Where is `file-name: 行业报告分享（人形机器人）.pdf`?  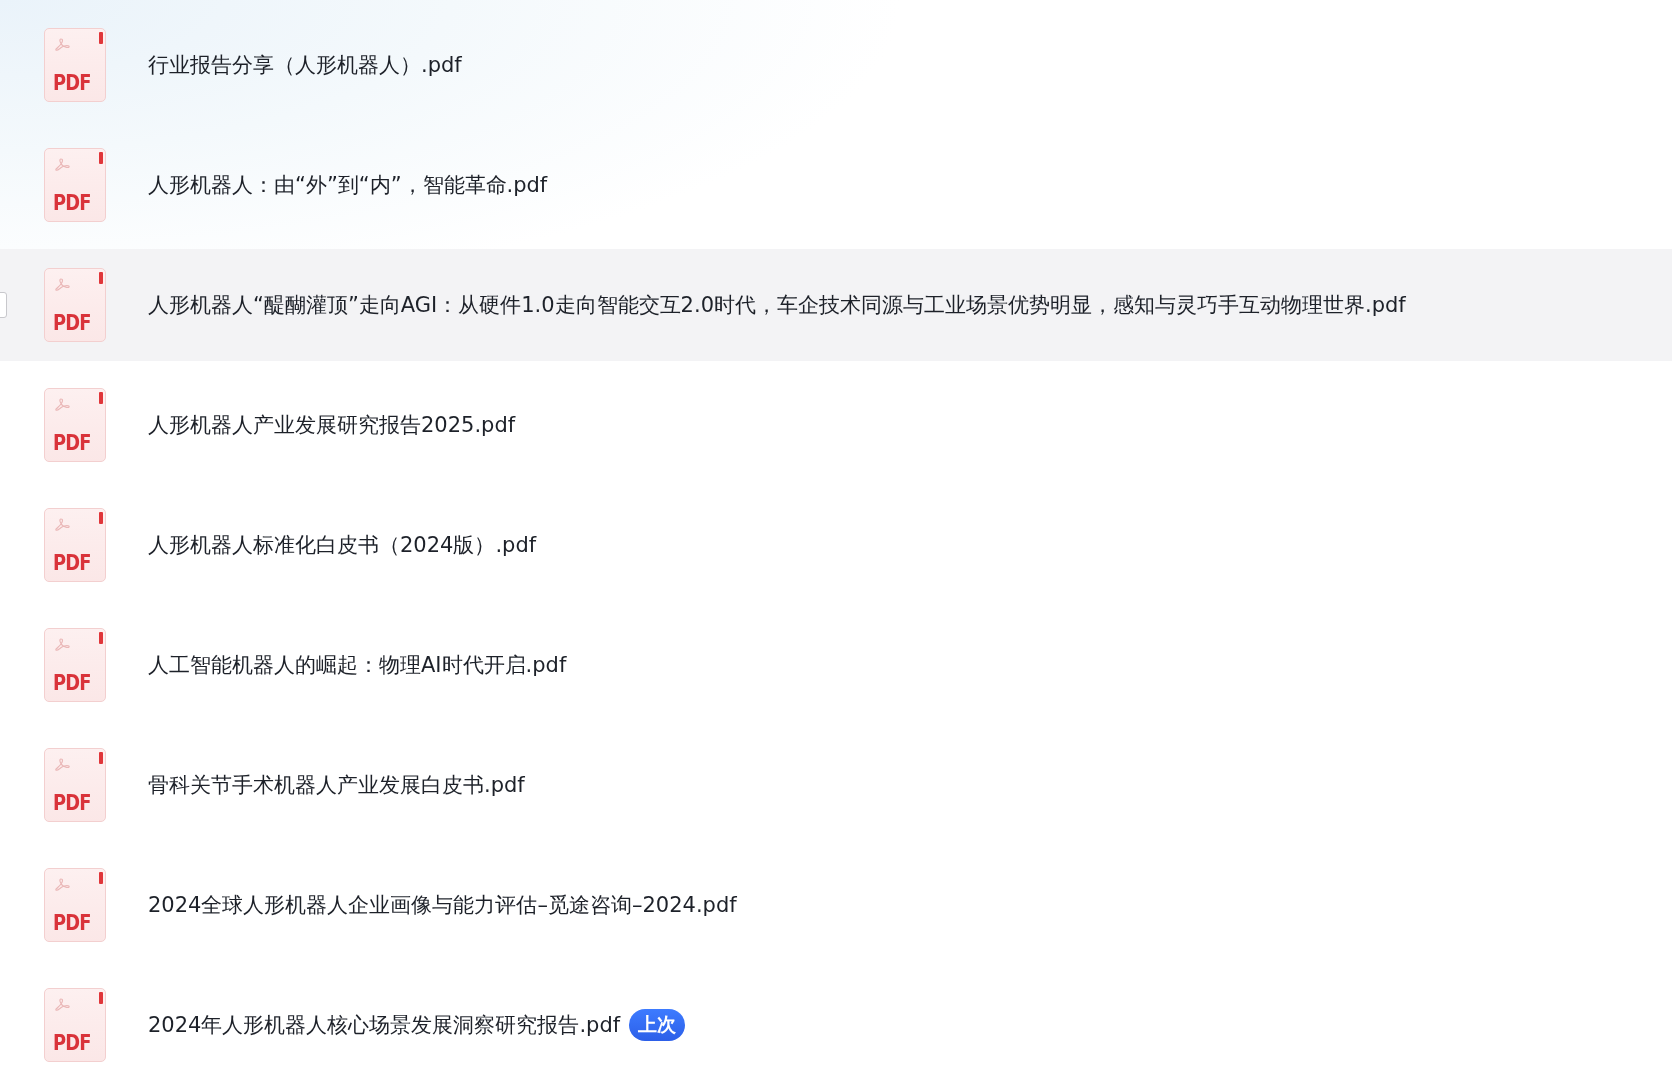
file-name: 行业报告分享（人形机器人）.pdf is located at coordinates (305, 65).